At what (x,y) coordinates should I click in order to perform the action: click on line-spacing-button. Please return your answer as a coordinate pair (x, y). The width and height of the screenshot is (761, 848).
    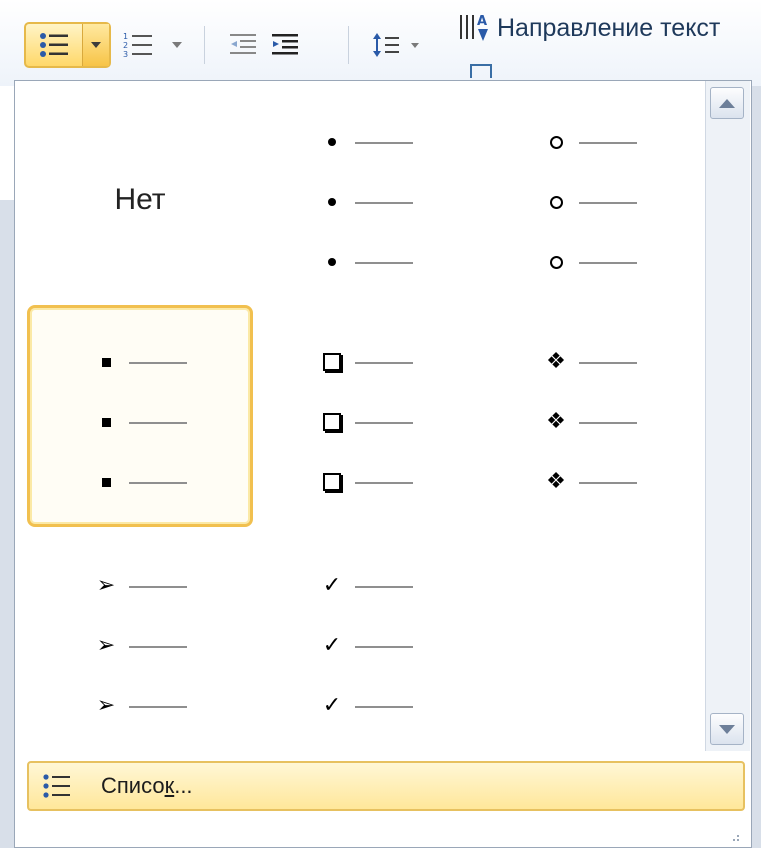
    Looking at the image, I should click on (386, 45).